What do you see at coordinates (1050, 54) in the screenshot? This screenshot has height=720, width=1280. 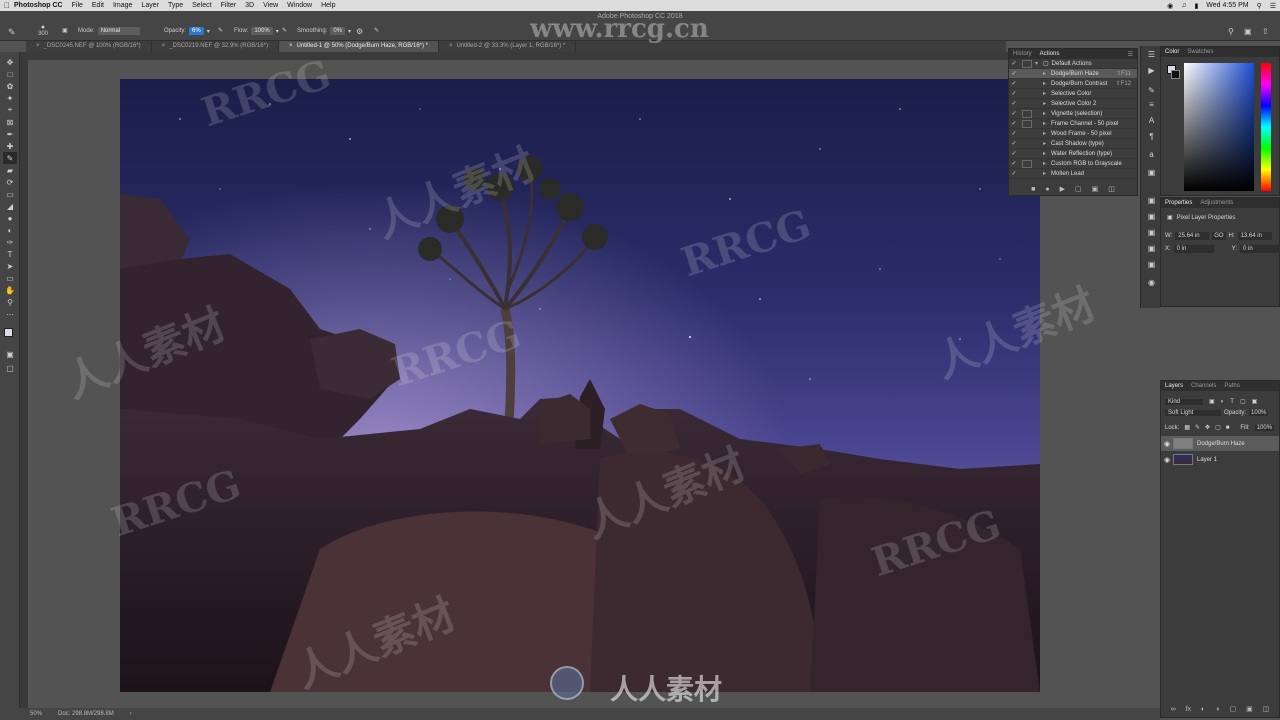 I see `tab-actions: Actions` at bounding box center [1050, 54].